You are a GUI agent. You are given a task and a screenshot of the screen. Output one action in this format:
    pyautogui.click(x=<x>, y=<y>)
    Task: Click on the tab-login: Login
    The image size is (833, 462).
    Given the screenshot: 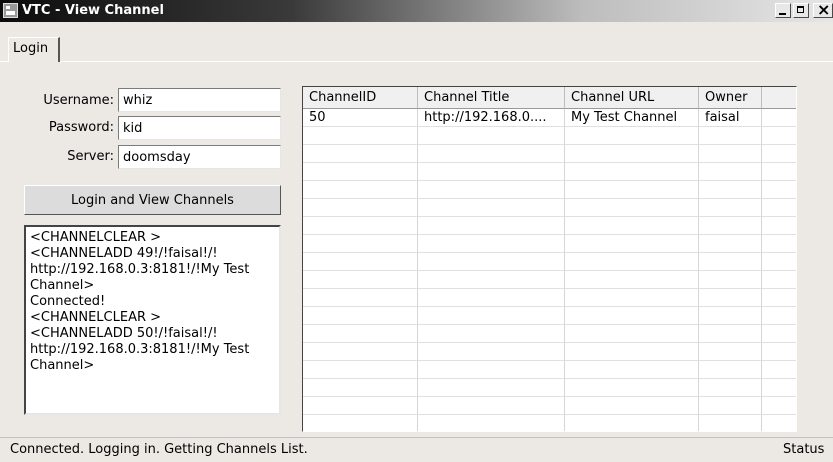 What is the action you would take?
    pyautogui.click(x=34, y=49)
    